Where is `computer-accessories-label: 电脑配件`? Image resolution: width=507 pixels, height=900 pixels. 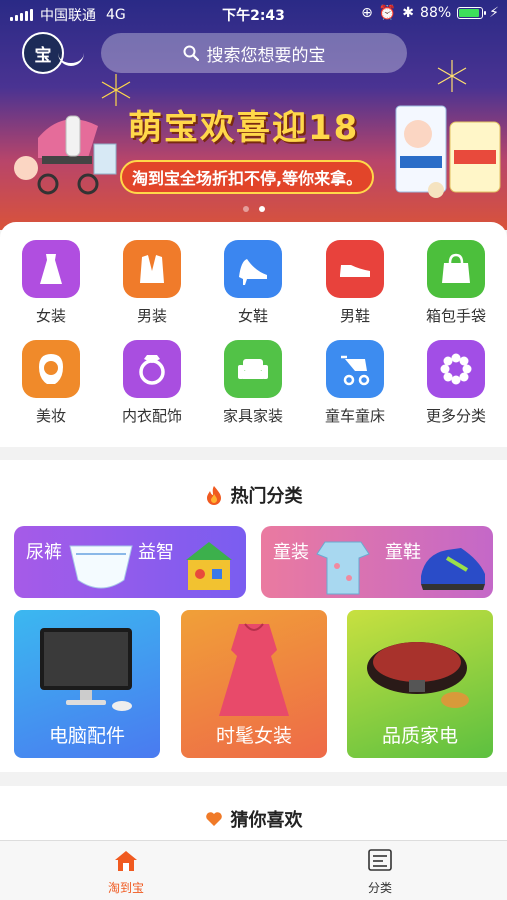 computer-accessories-label: 电脑配件 is located at coordinates (86, 736).